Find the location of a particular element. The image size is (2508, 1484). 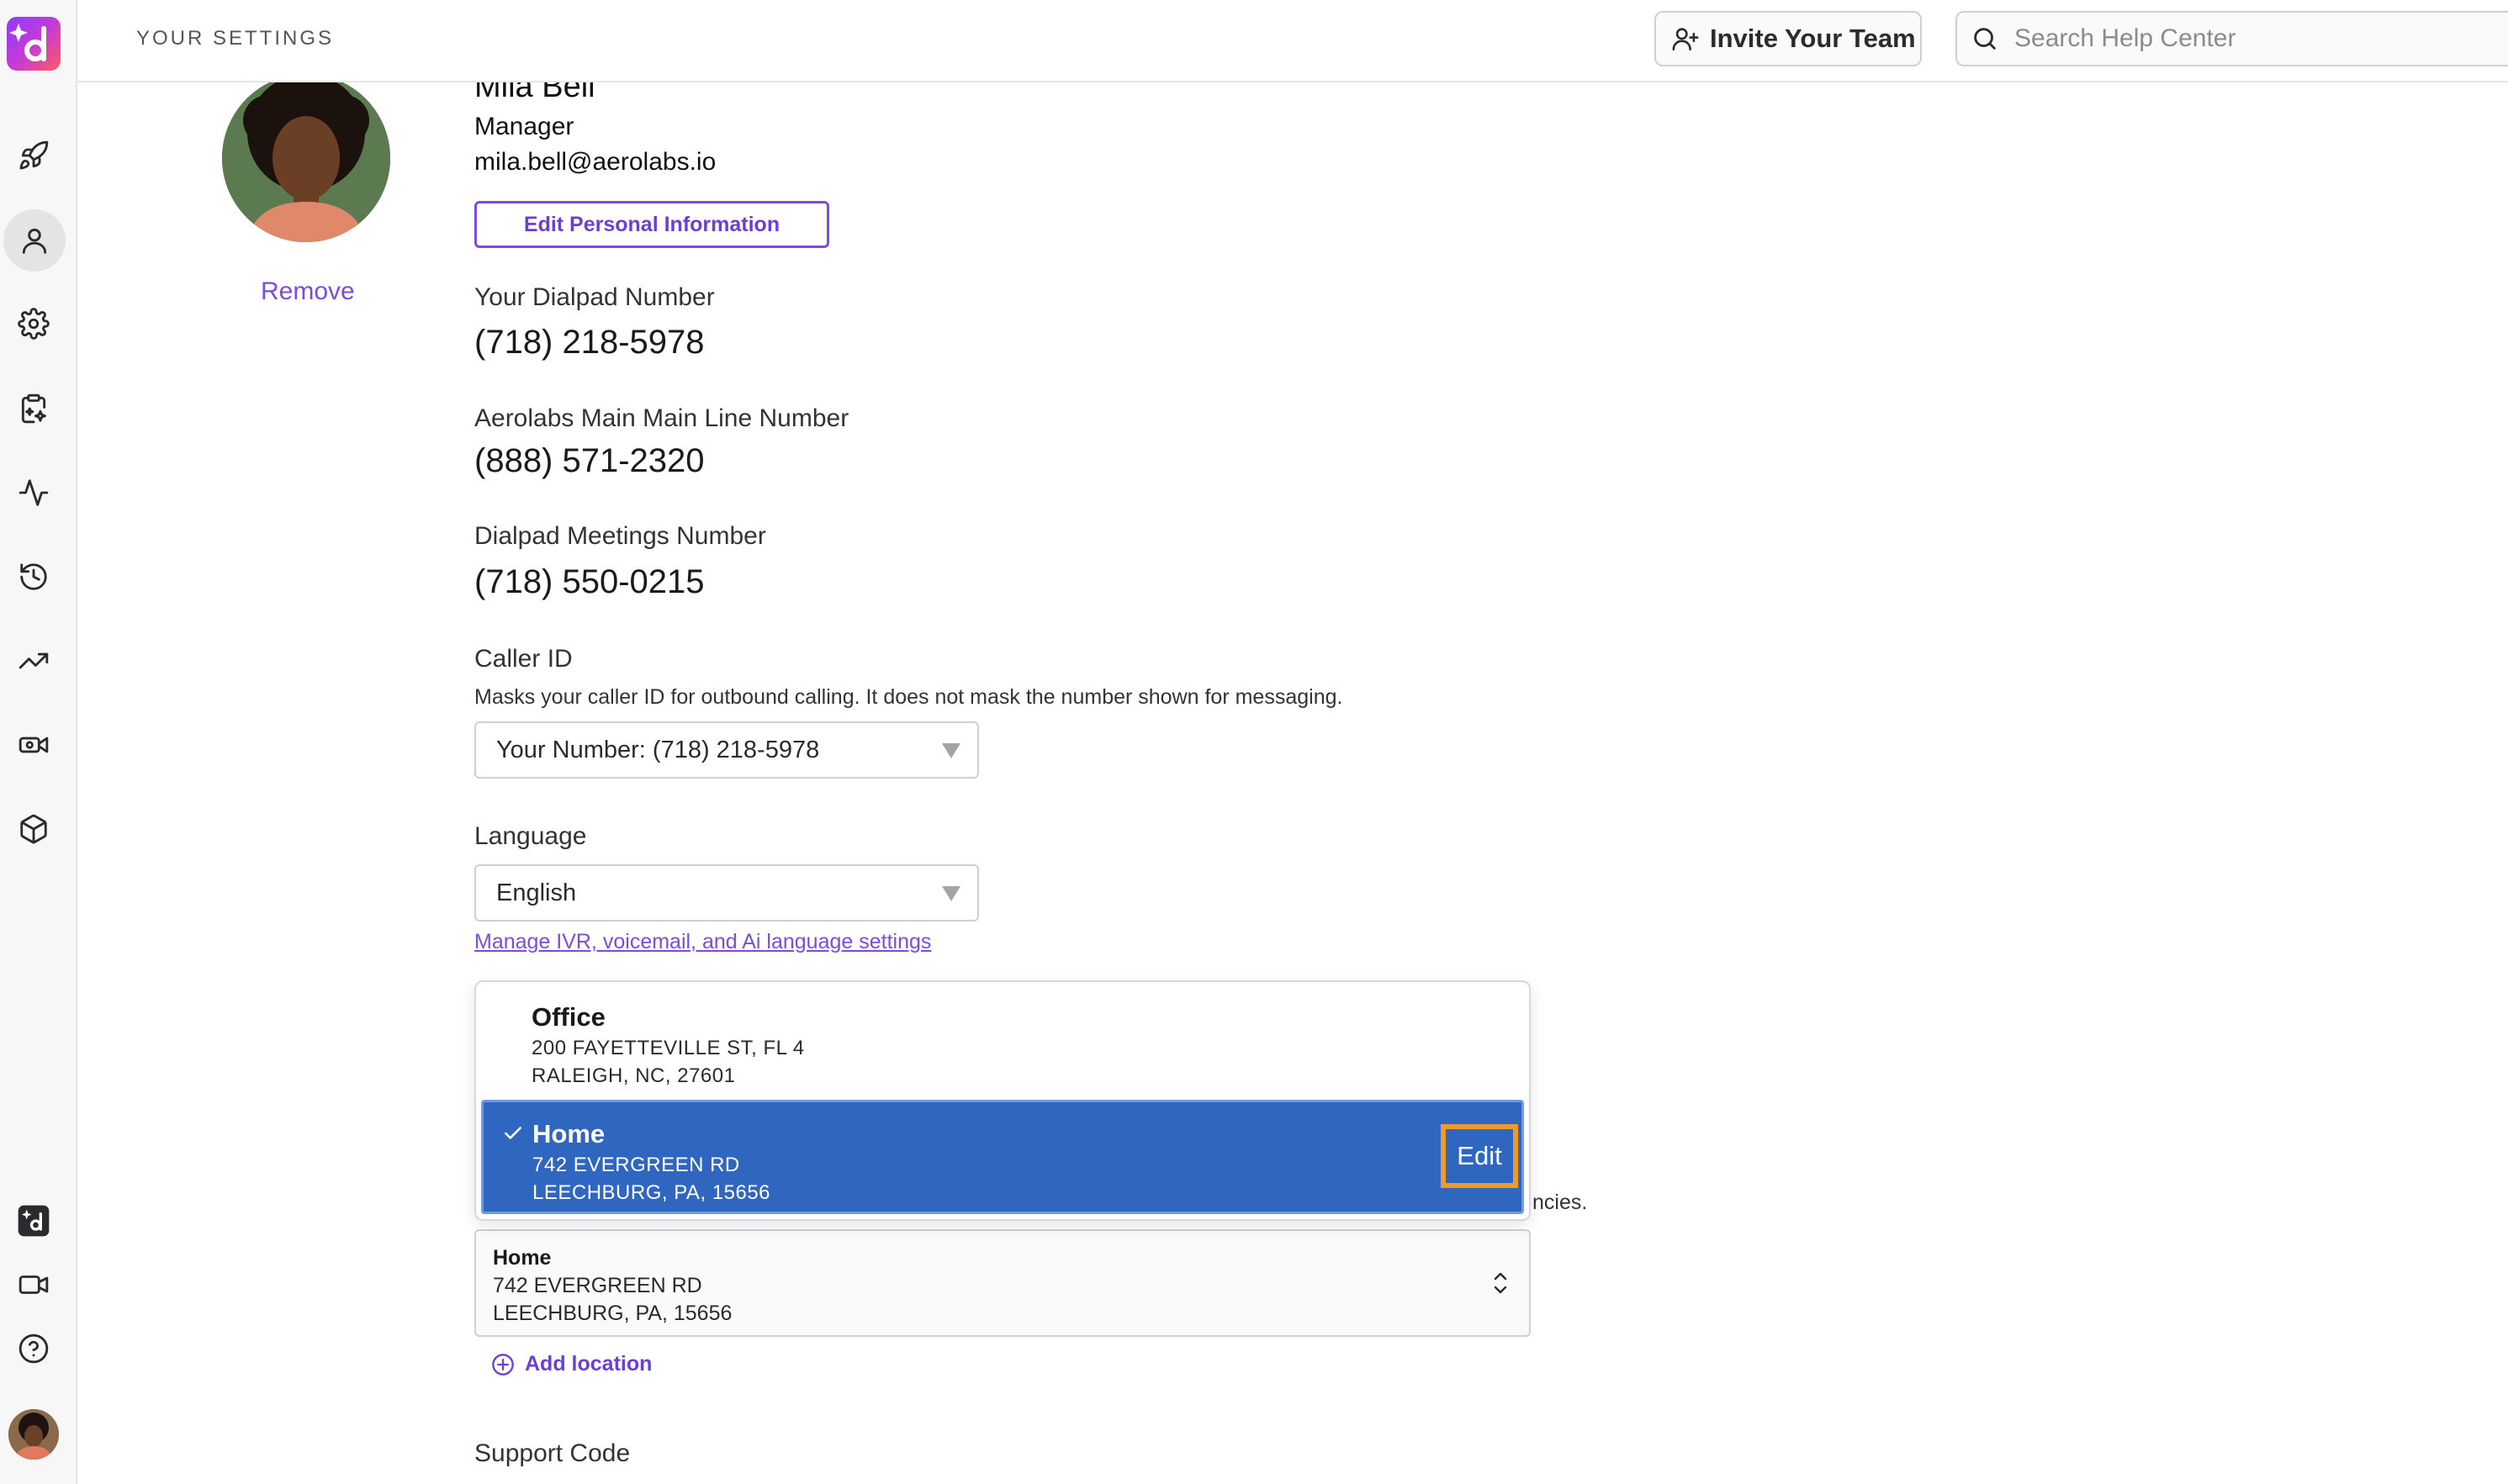

left-rail is located at coordinates (38, 742).